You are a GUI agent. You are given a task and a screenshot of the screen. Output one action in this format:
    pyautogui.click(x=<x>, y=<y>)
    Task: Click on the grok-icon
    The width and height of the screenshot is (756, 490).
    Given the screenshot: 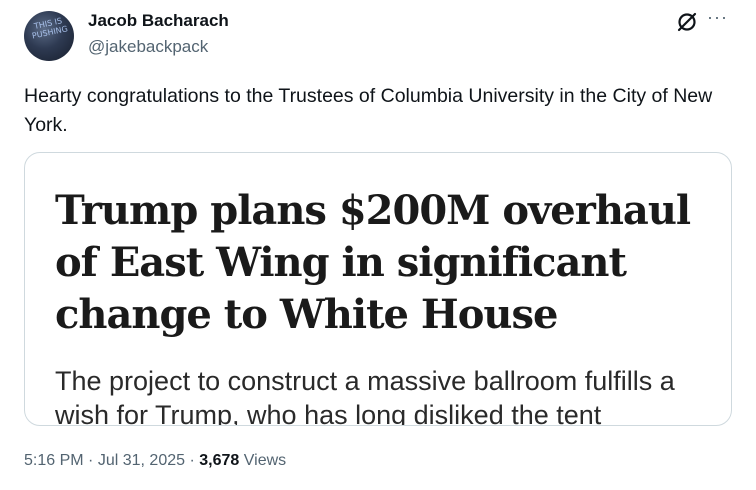 What is the action you would take?
    pyautogui.click(x=687, y=22)
    